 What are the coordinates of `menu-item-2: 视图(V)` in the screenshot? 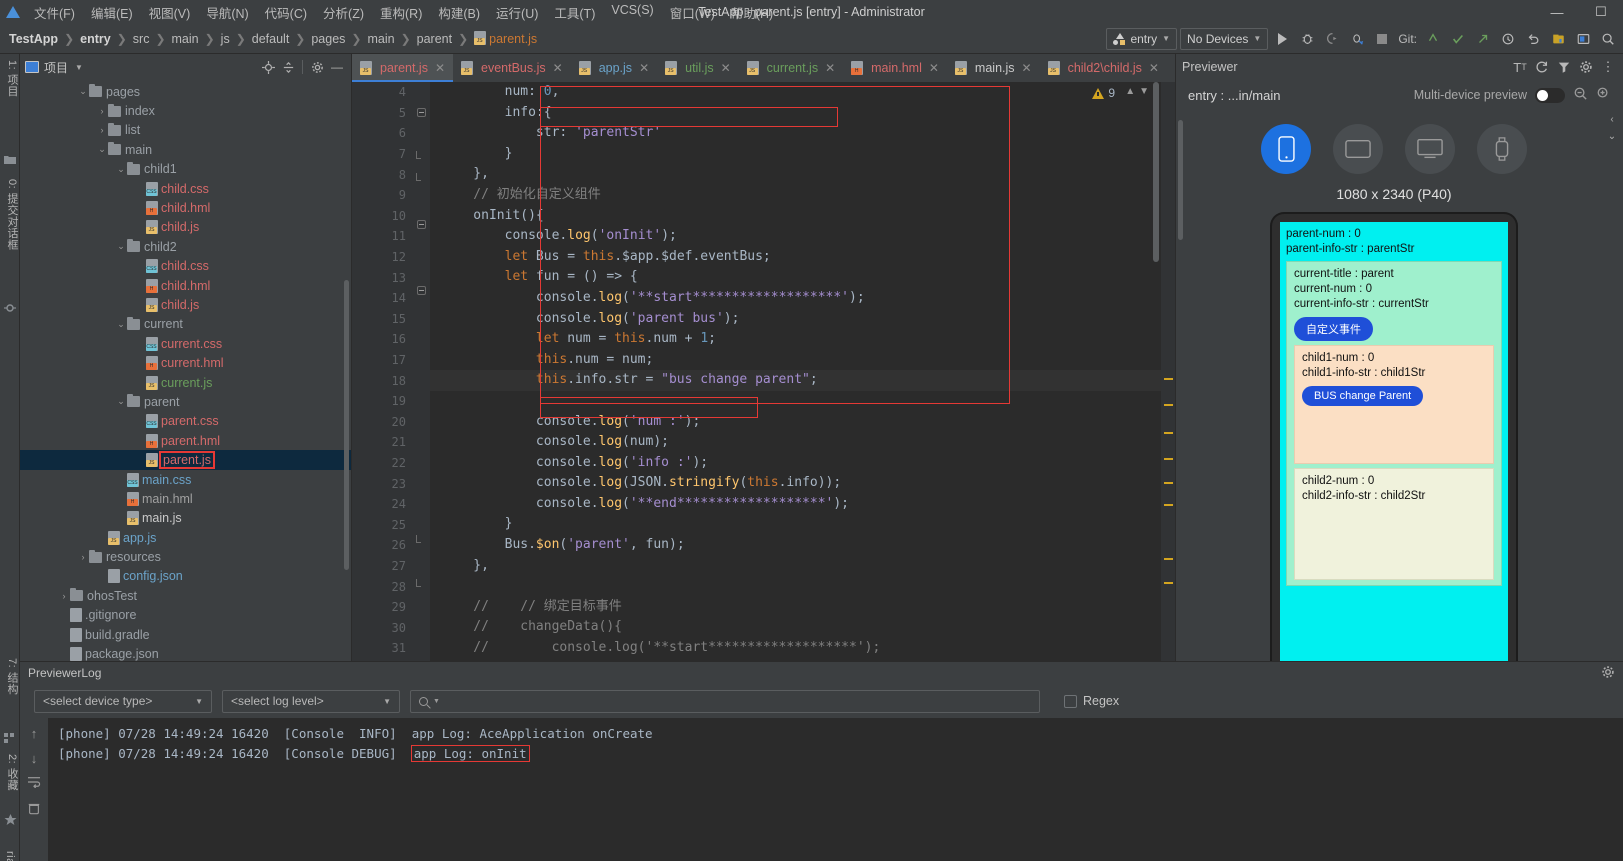 It's located at (170, 12).